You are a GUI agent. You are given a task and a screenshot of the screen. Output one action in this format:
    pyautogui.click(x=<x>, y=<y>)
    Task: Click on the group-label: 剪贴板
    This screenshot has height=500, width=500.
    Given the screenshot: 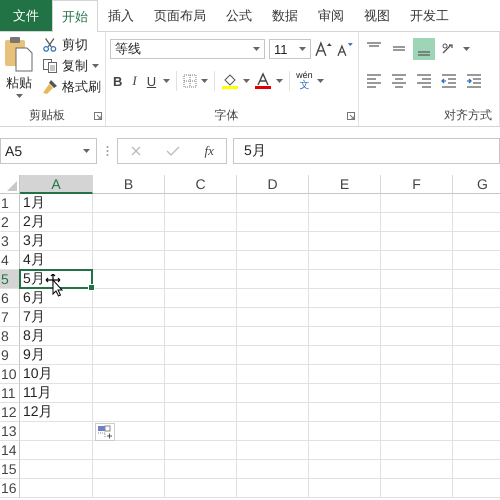 What is the action you would take?
    pyautogui.click(x=47, y=115)
    